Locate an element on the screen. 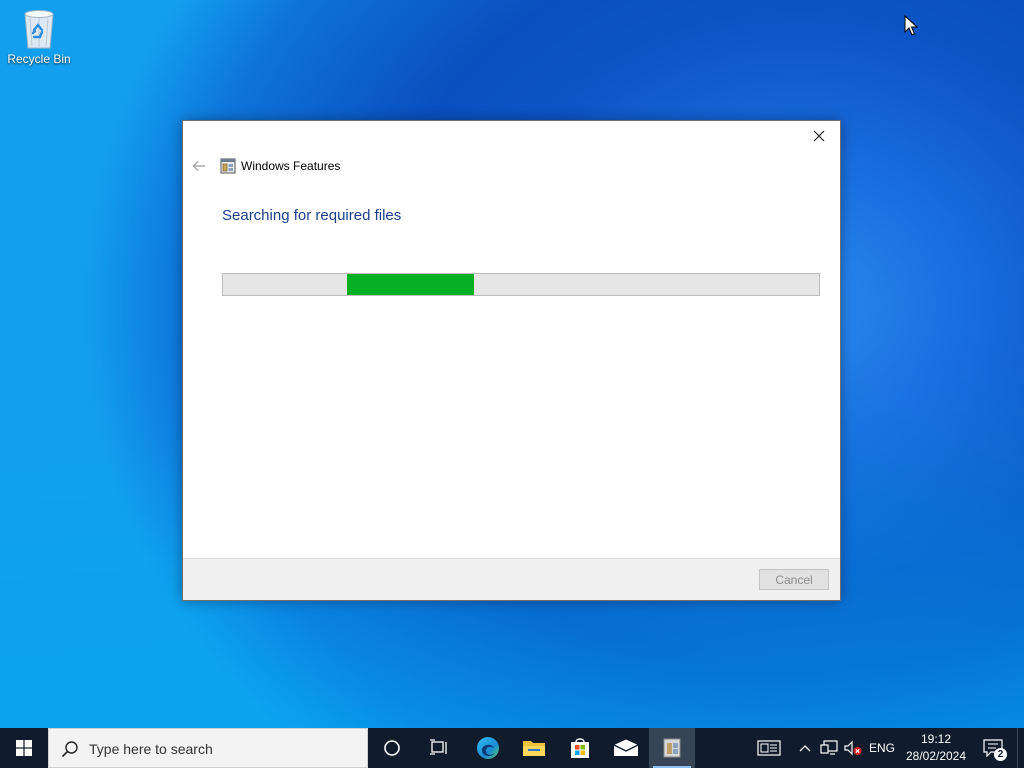 The image size is (1024, 768). network-icon is located at coordinates (829, 747).